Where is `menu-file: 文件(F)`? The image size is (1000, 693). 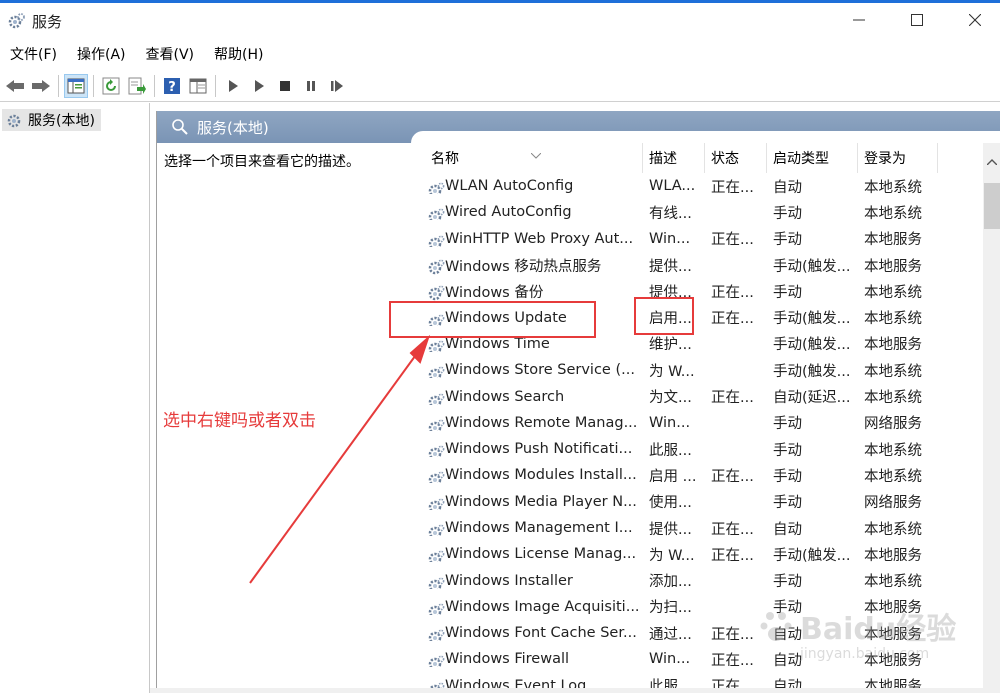
menu-file: 文件(F) is located at coordinates (33, 54).